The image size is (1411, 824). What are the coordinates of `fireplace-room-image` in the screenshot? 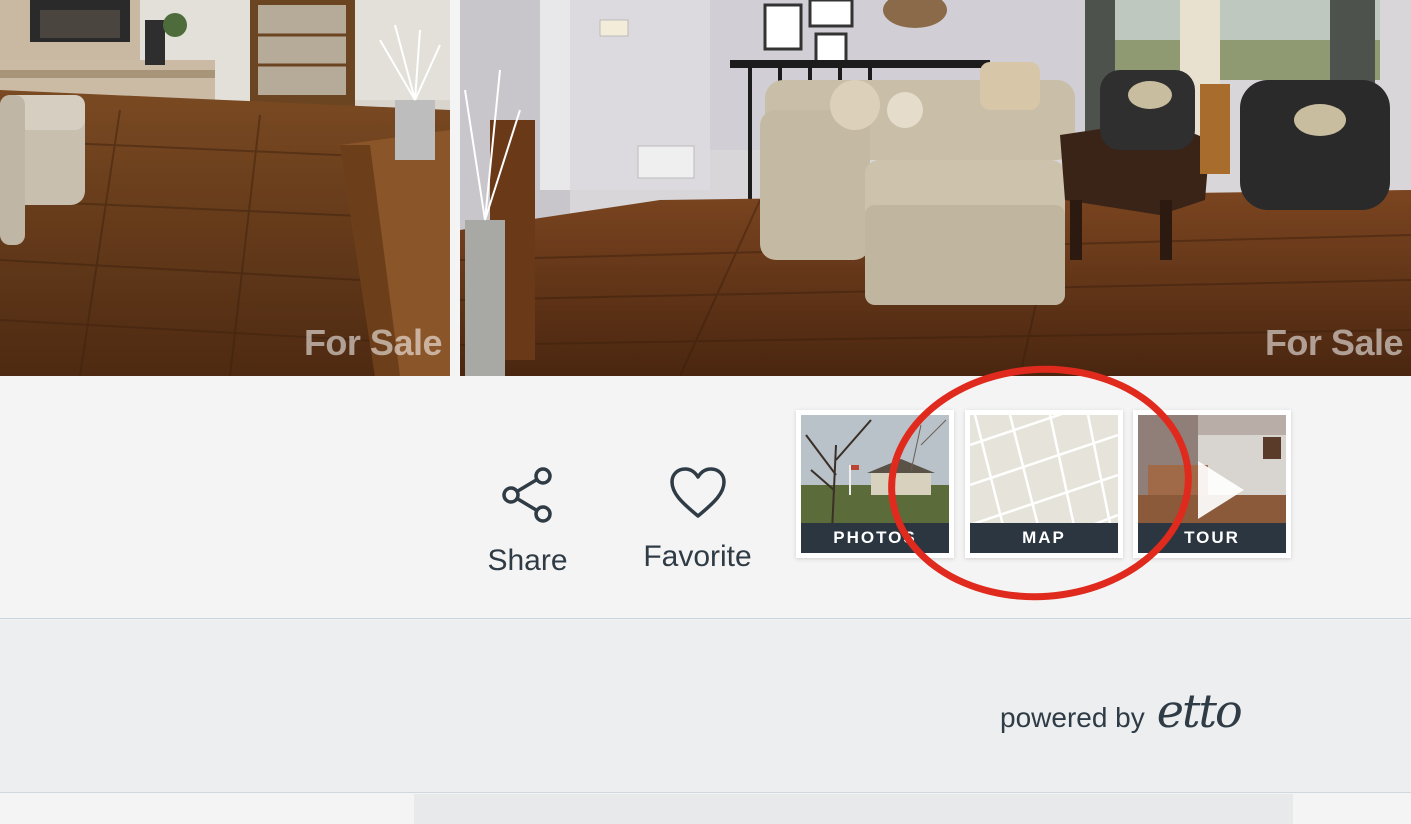 It's located at (225, 188).